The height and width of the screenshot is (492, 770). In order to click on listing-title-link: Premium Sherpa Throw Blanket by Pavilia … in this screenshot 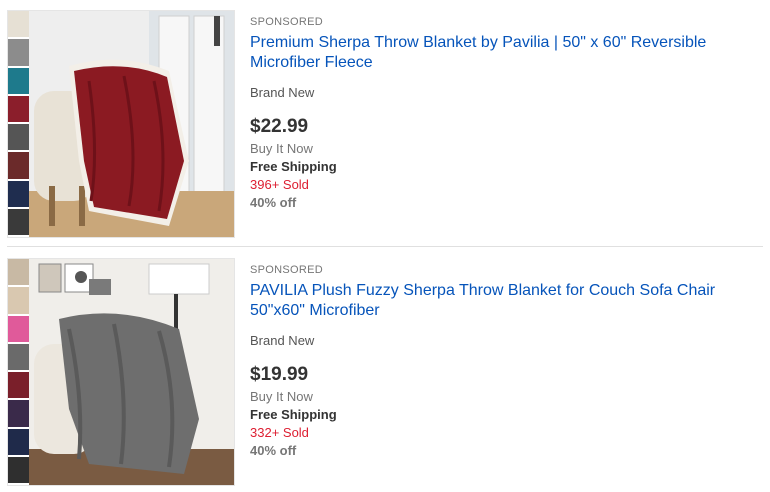, I will do `click(500, 53)`.